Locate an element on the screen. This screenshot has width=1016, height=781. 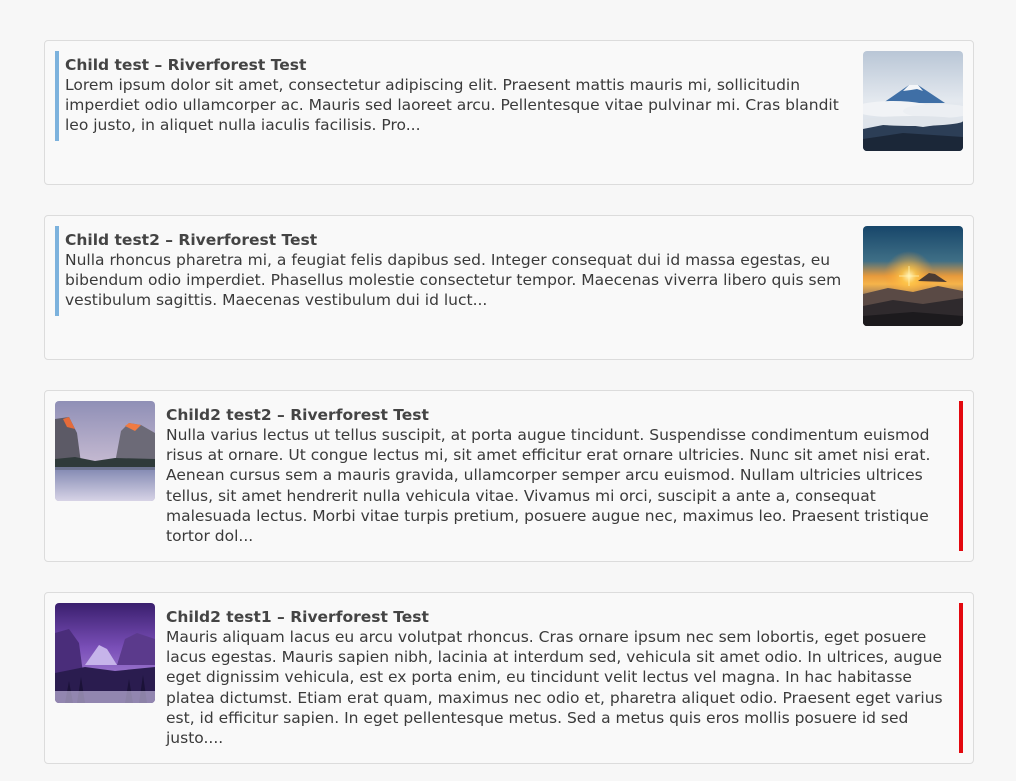
post-title: Child test2 – Riverforest Test is located at coordinates (460, 240).